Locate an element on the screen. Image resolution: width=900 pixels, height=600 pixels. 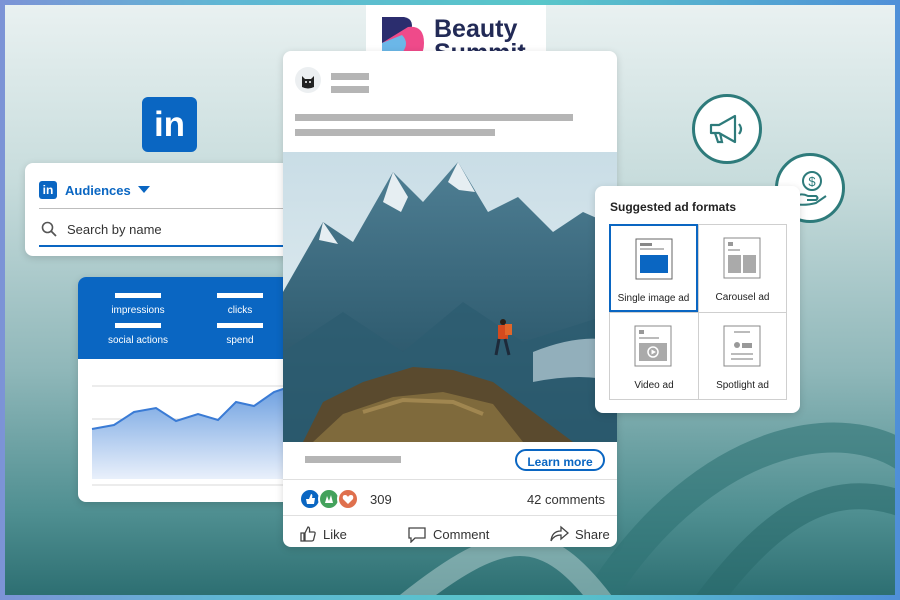
brand-line1: Beauty is located at coordinates (476, 29).